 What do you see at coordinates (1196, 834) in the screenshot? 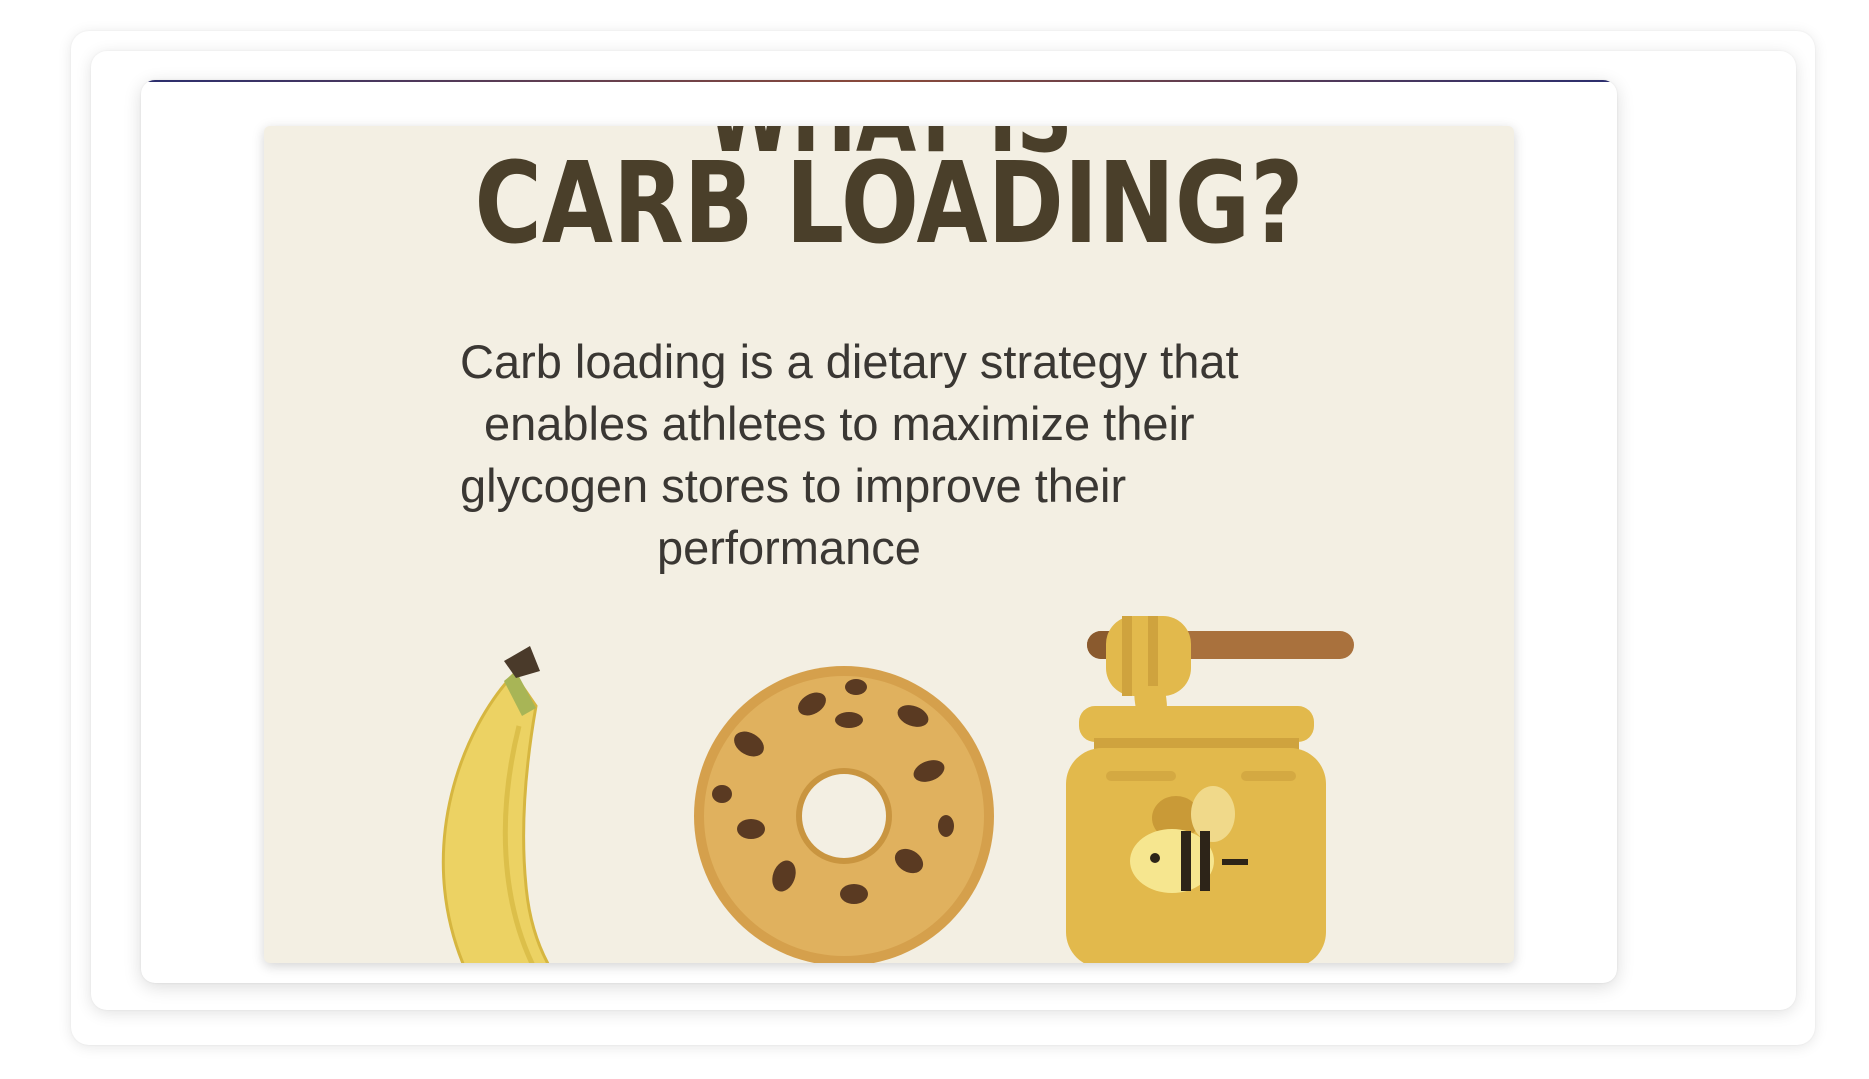
I see `honey-jar-icon` at bounding box center [1196, 834].